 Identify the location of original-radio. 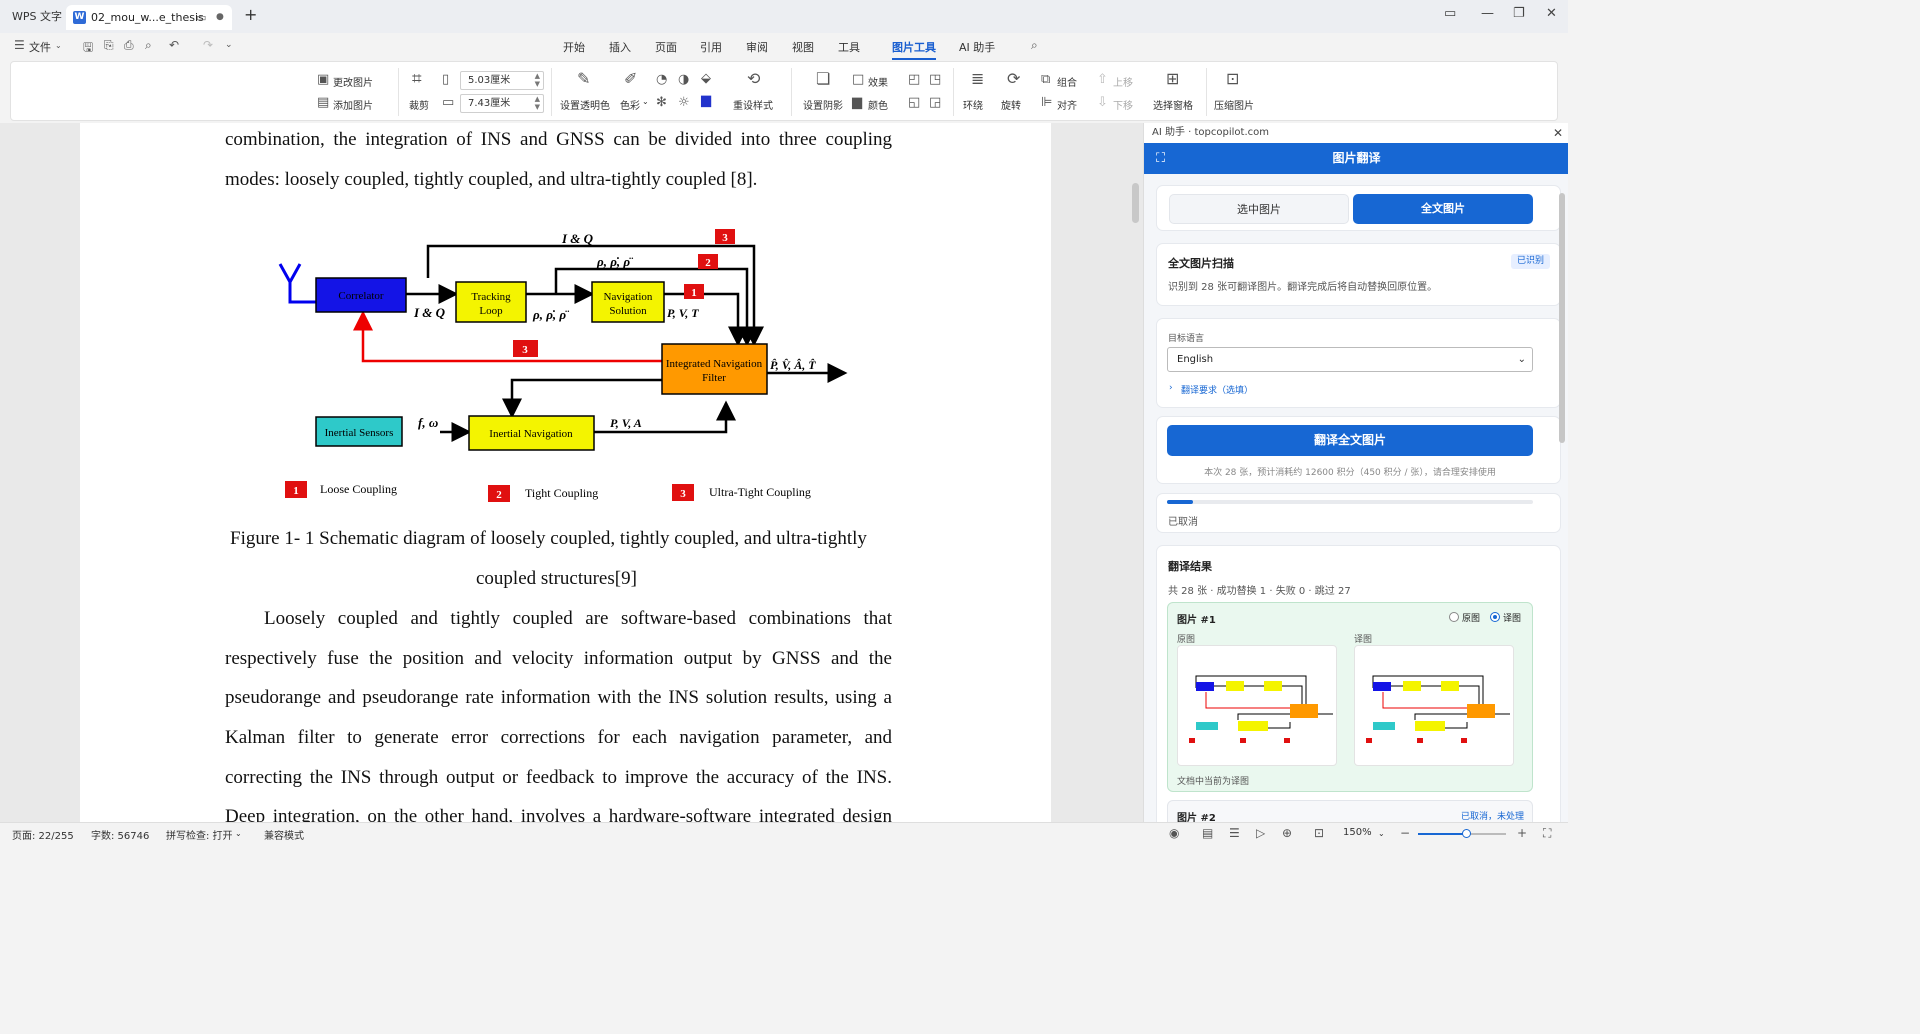
(1454, 617).